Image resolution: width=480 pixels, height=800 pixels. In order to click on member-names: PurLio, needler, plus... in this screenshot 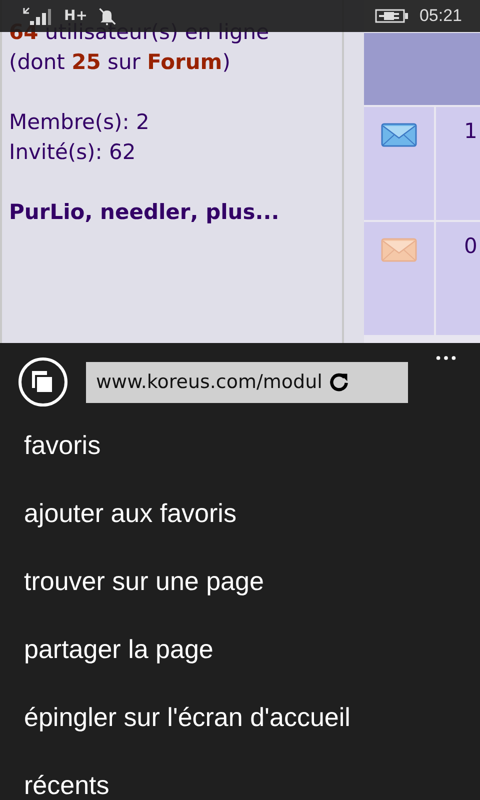, I will do `click(144, 212)`.